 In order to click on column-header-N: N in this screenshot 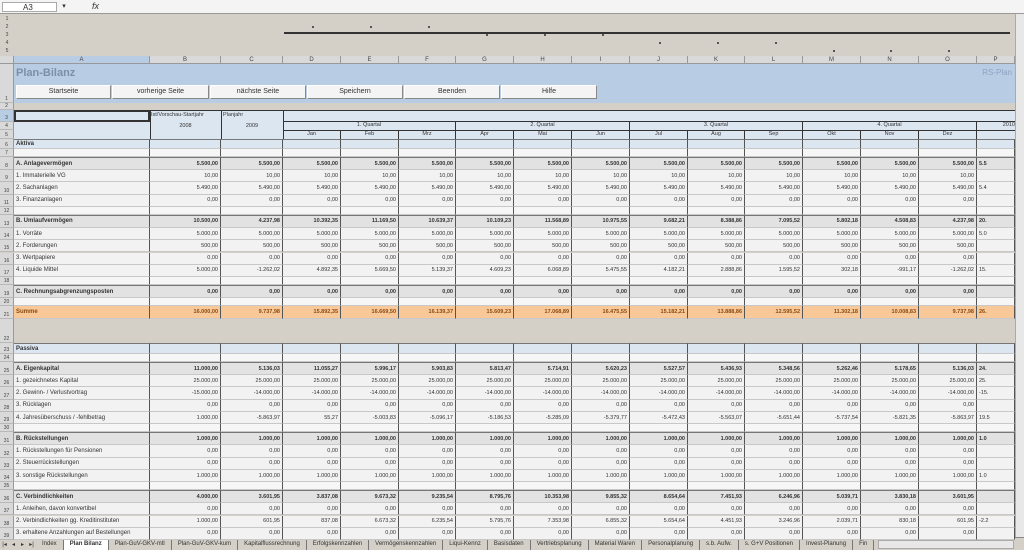, I will do `click(890, 60)`.